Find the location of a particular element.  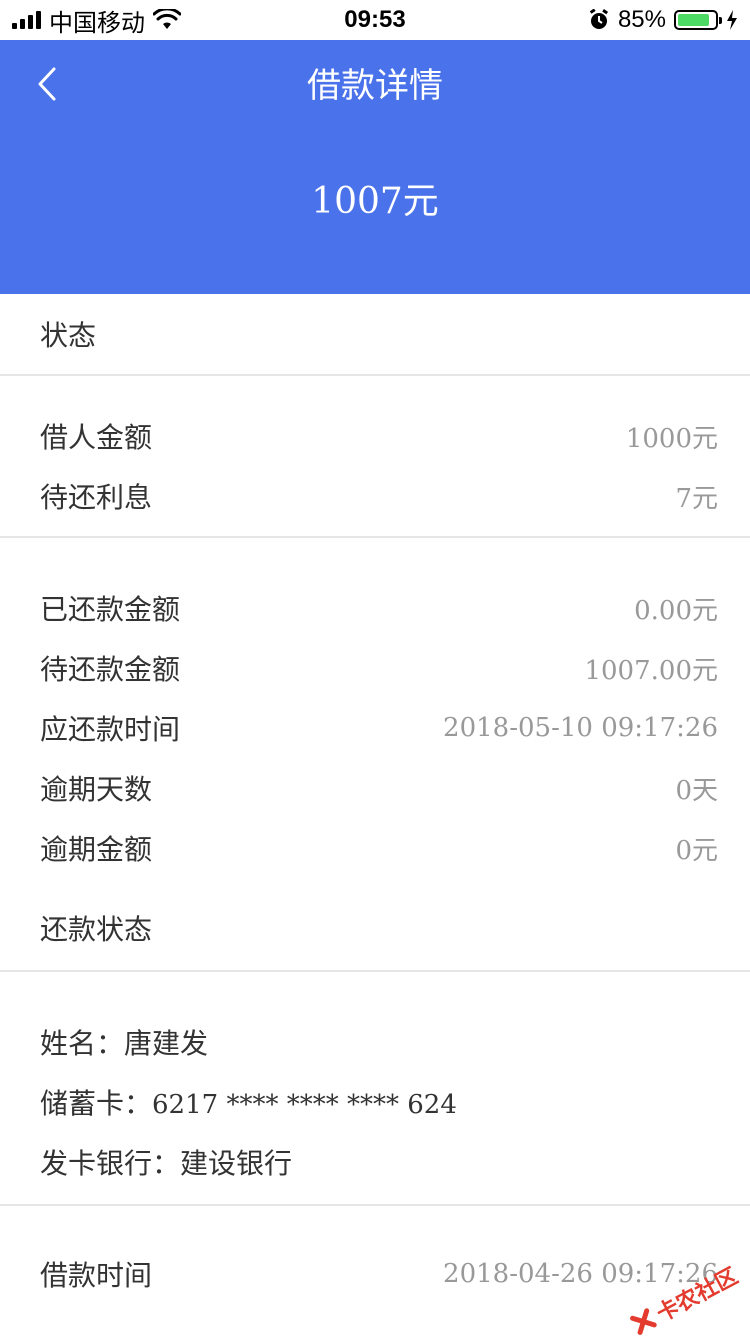

overdue-days-row: 逾期天数 0天 is located at coordinates (375, 788).